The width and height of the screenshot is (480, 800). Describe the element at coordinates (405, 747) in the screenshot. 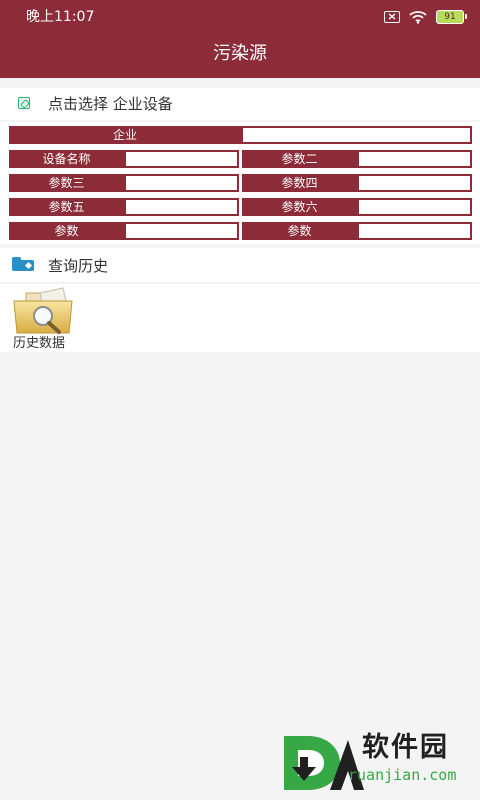

I see `watermark-main-text: 软件园` at that location.